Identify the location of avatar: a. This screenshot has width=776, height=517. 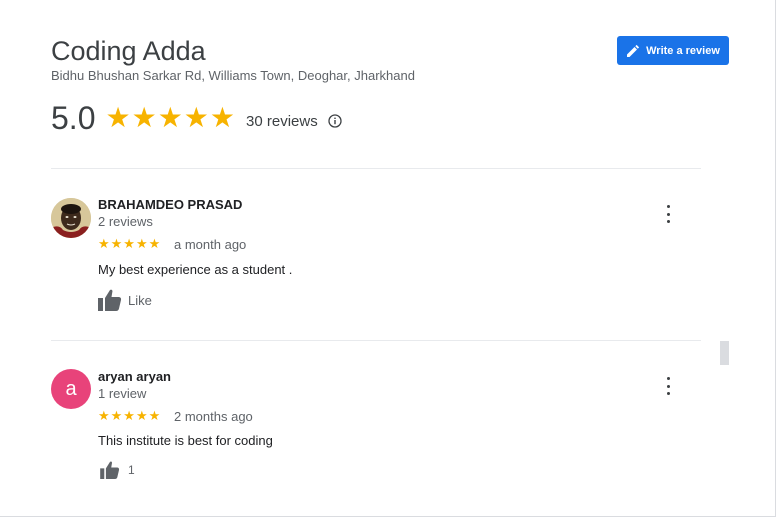
(71, 389).